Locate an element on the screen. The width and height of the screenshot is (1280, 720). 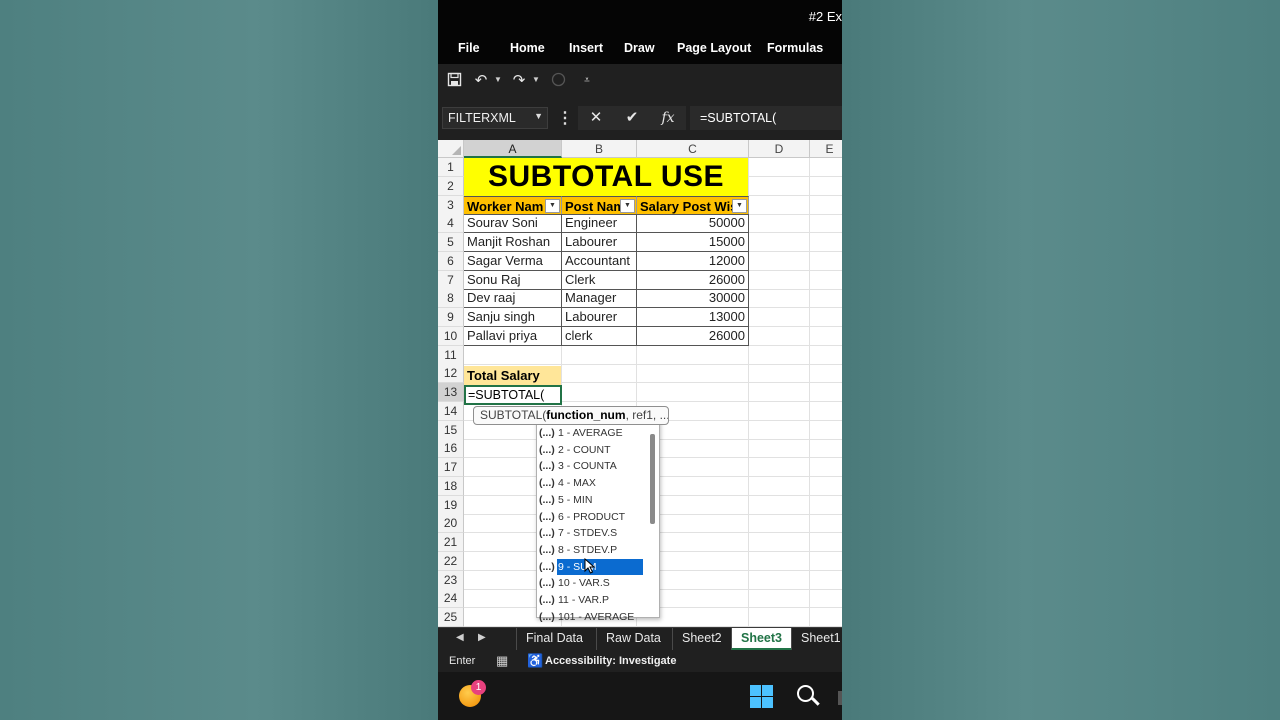
row-header: 21 is located at coordinates (451, 542).